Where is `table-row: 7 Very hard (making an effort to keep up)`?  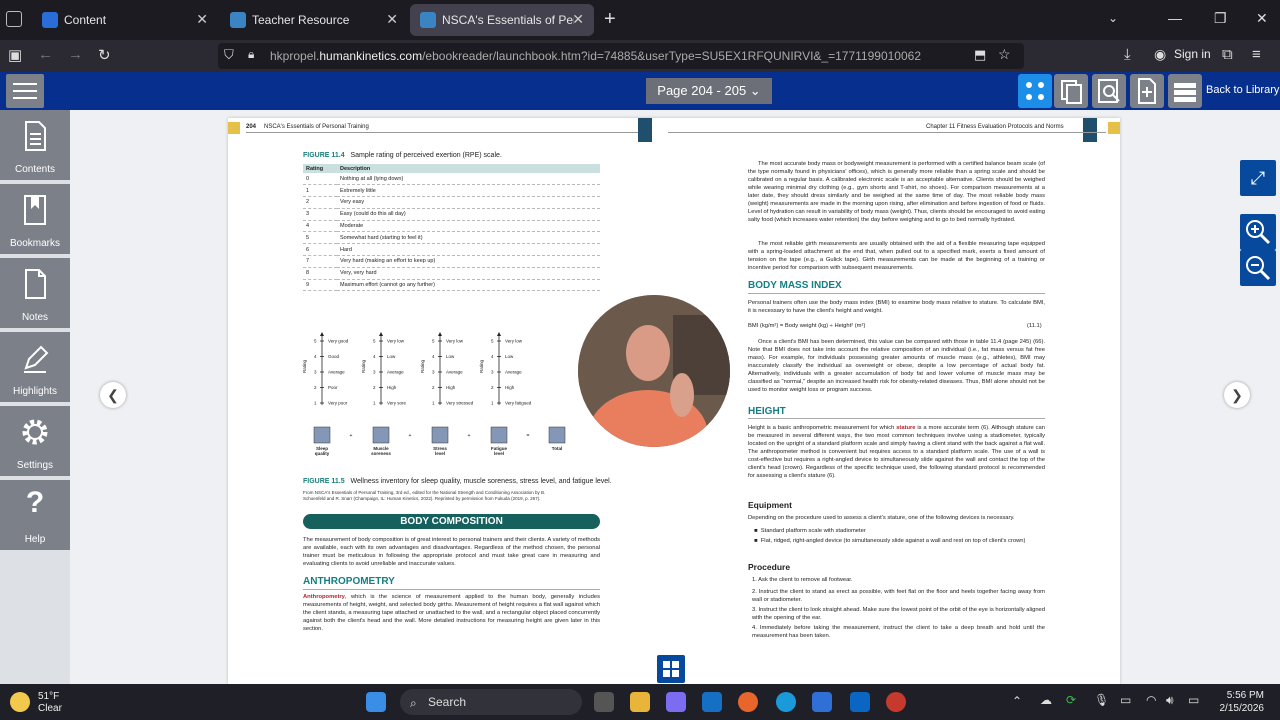
table-row: 7 Very hard (making an effort to keep up) is located at coordinates (451, 261).